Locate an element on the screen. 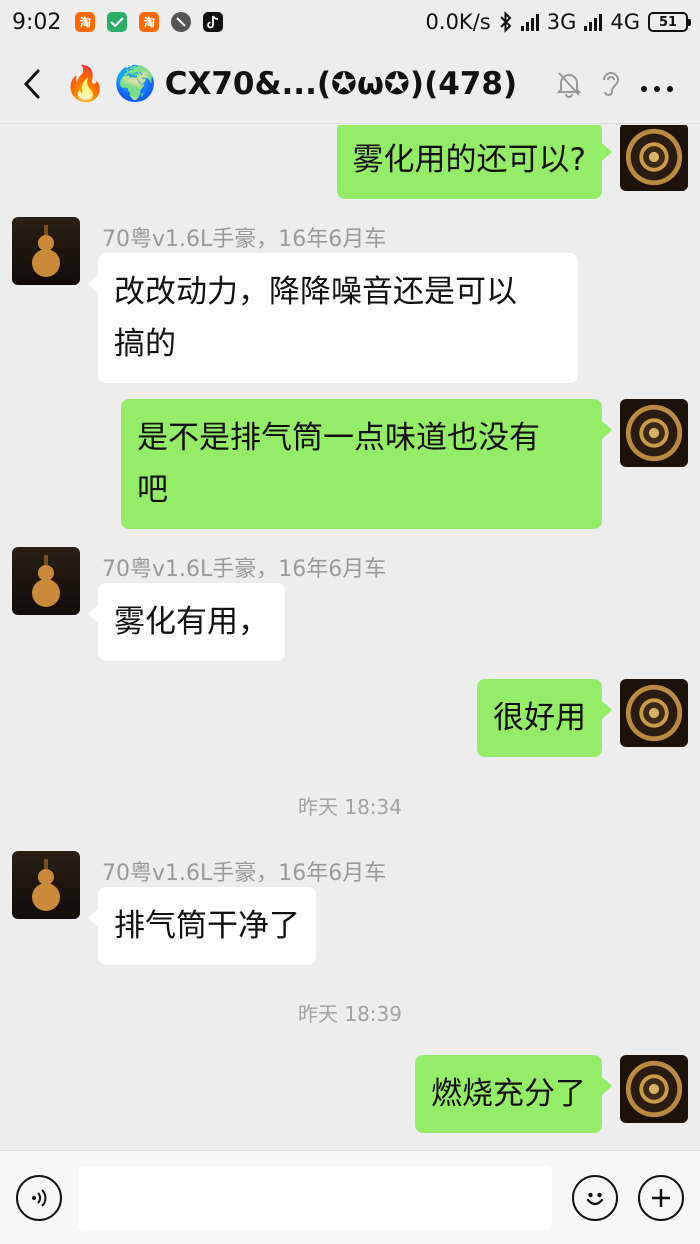 The width and height of the screenshot is (700, 1244). message-bubble-received: 排气筒干净了 is located at coordinates (202, 926).